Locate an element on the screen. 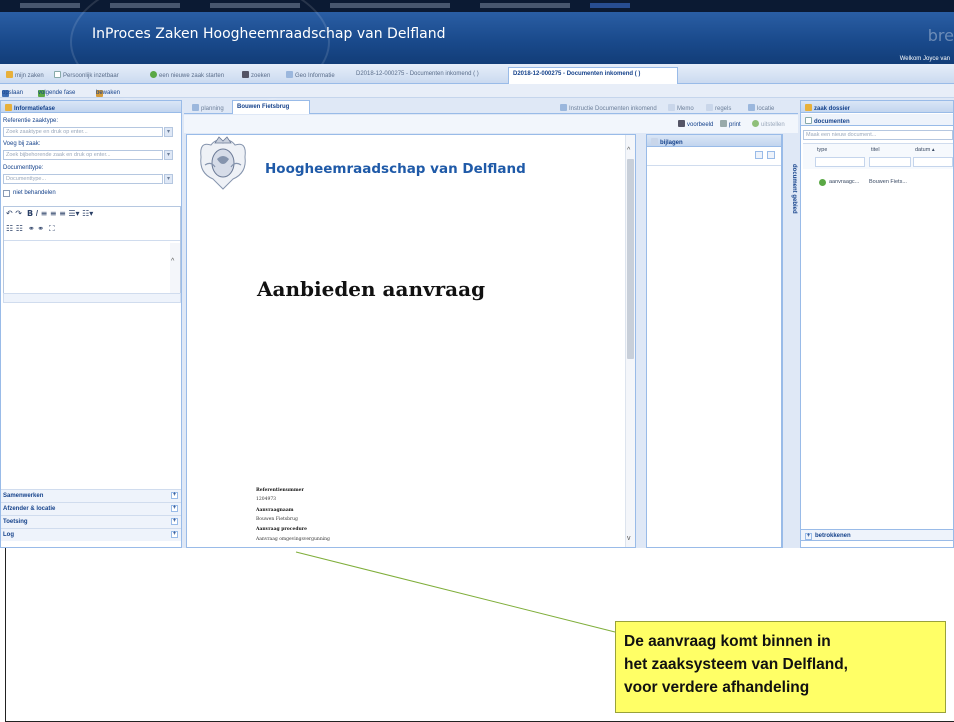 The width and height of the screenshot is (954, 722). tab-bouwen-fietsbrug: Bouwen Fietsbrug is located at coordinates (271, 107).